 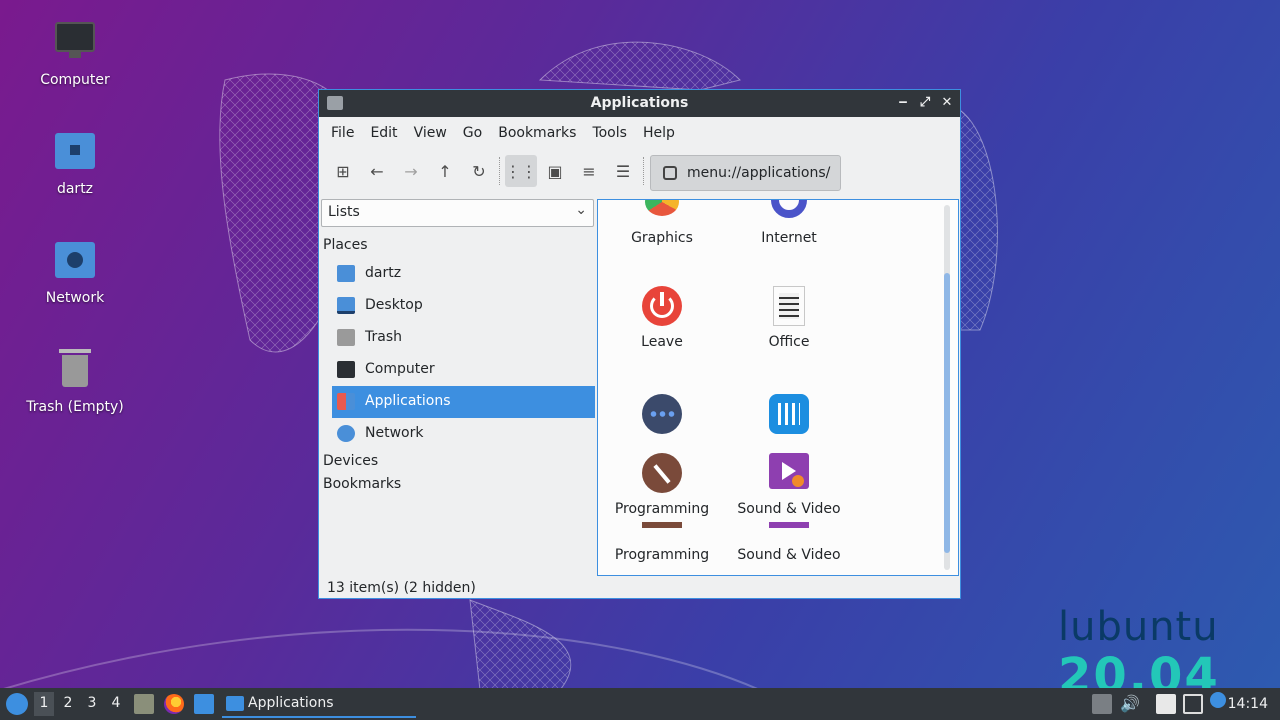 What do you see at coordinates (44, 704) in the screenshot?
I see `workspace-1: 1` at bounding box center [44, 704].